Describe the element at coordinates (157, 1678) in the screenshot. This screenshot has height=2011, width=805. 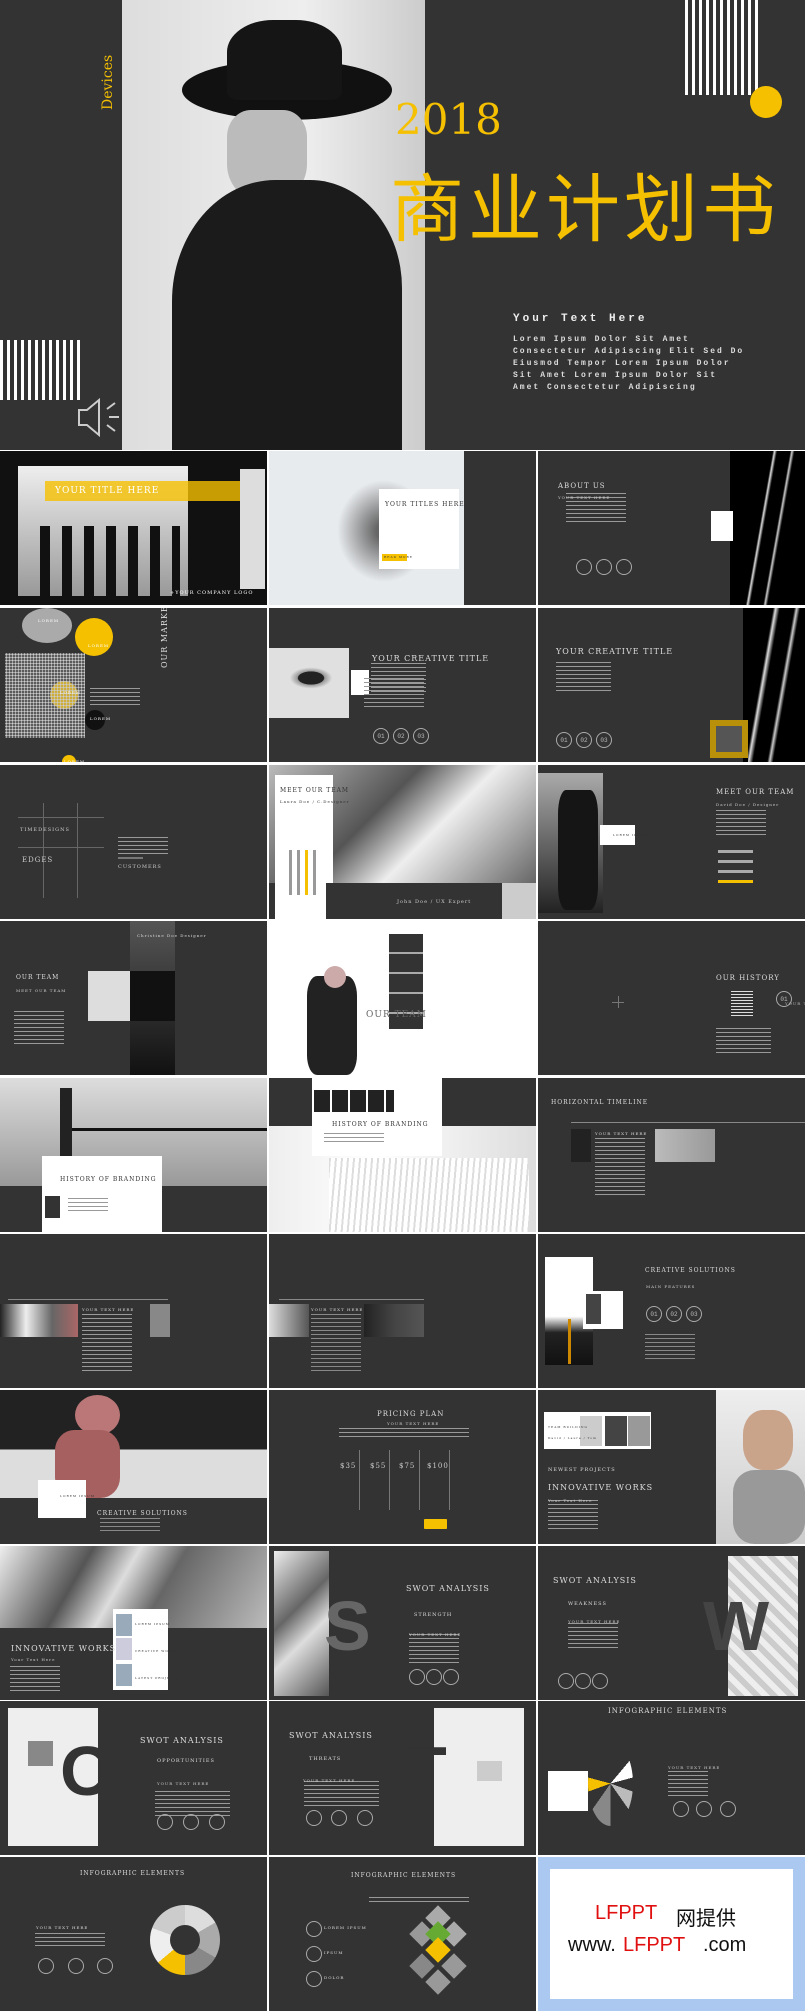
I see `slide-label: LATEST PROJECTS` at that location.